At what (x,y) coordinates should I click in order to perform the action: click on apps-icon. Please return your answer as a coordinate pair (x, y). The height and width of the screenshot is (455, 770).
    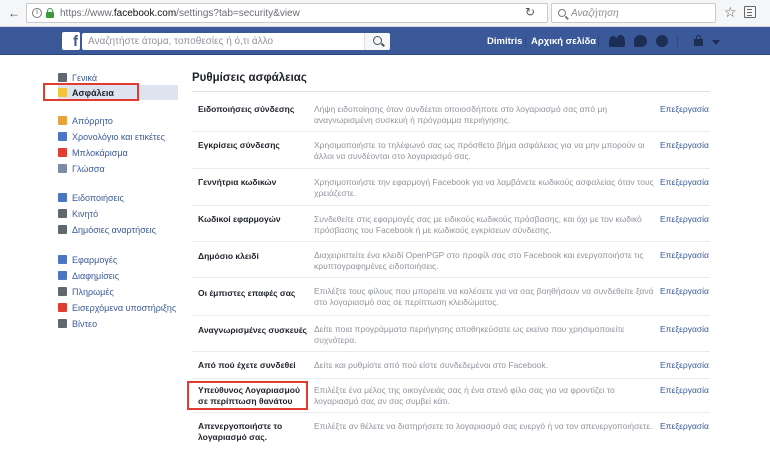
    Looking at the image, I should click on (62, 259).